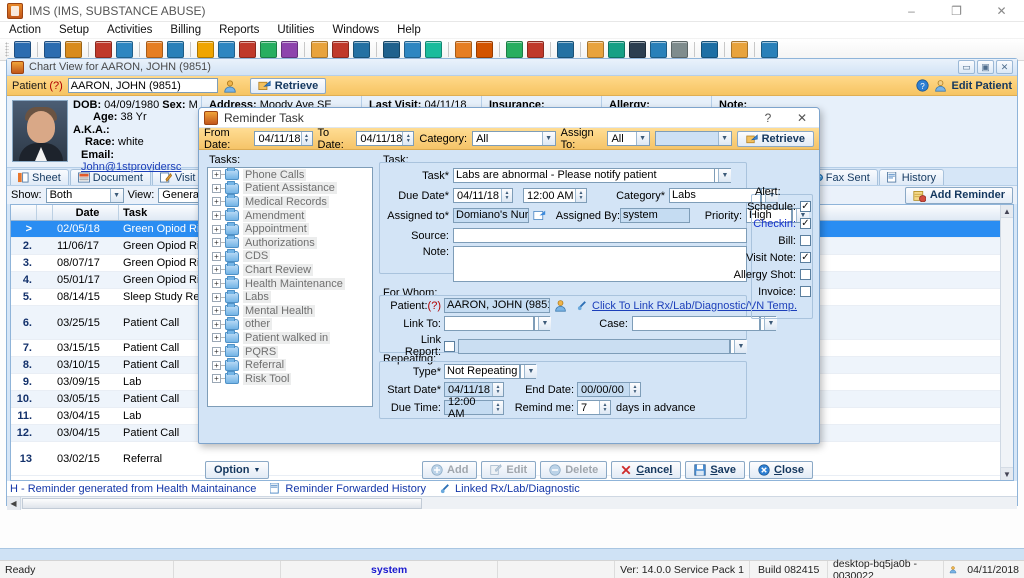 The image size is (1024, 578). I want to click on retrieve-patient-button: Retrieve, so click(288, 85).